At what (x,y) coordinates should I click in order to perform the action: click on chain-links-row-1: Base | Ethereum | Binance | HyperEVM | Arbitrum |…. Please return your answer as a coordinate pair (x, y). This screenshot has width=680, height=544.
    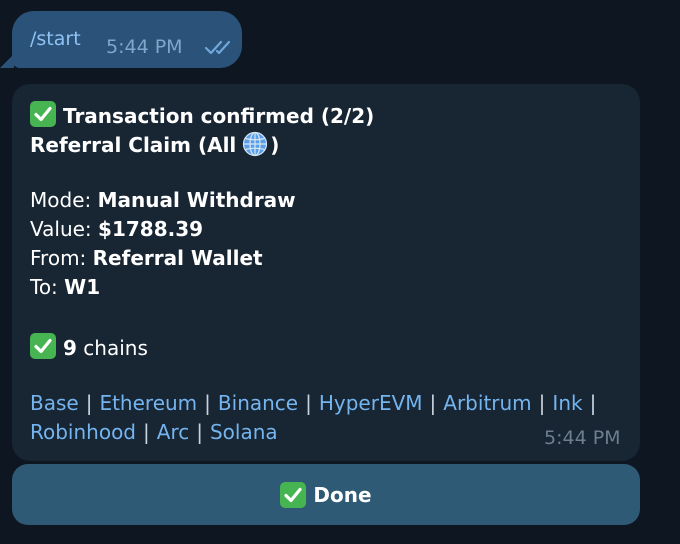
    Looking at the image, I should click on (316, 403).